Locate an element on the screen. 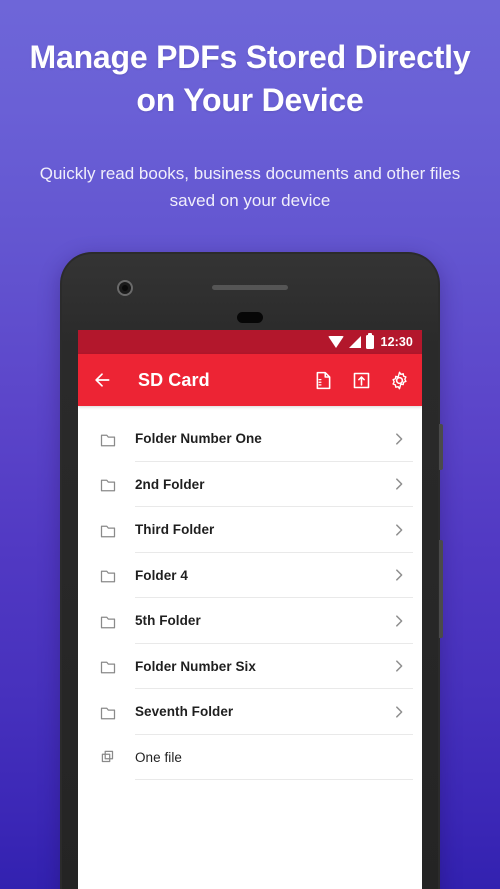 This screenshot has height=889, width=500. earpiece-speaker-icon is located at coordinates (250, 287).